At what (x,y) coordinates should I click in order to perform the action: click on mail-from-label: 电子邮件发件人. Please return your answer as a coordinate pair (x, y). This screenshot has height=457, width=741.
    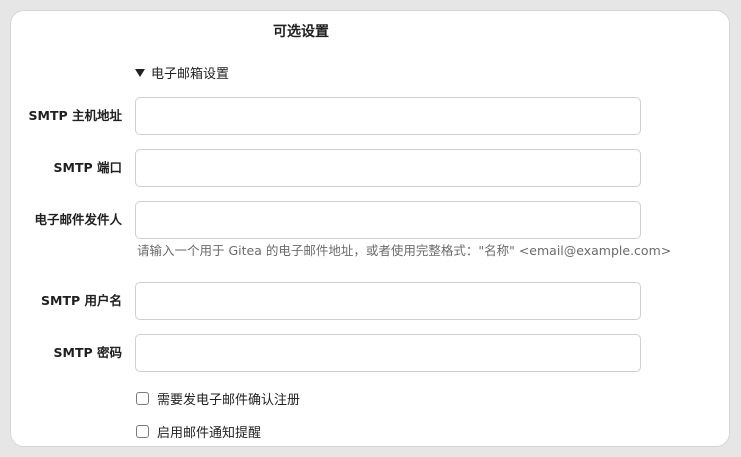
    Looking at the image, I should click on (78, 219).